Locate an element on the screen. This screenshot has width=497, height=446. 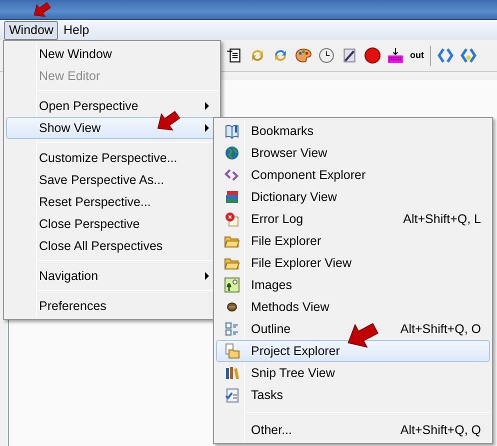
menu-item: Snip Tree View is located at coordinates (353, 373).